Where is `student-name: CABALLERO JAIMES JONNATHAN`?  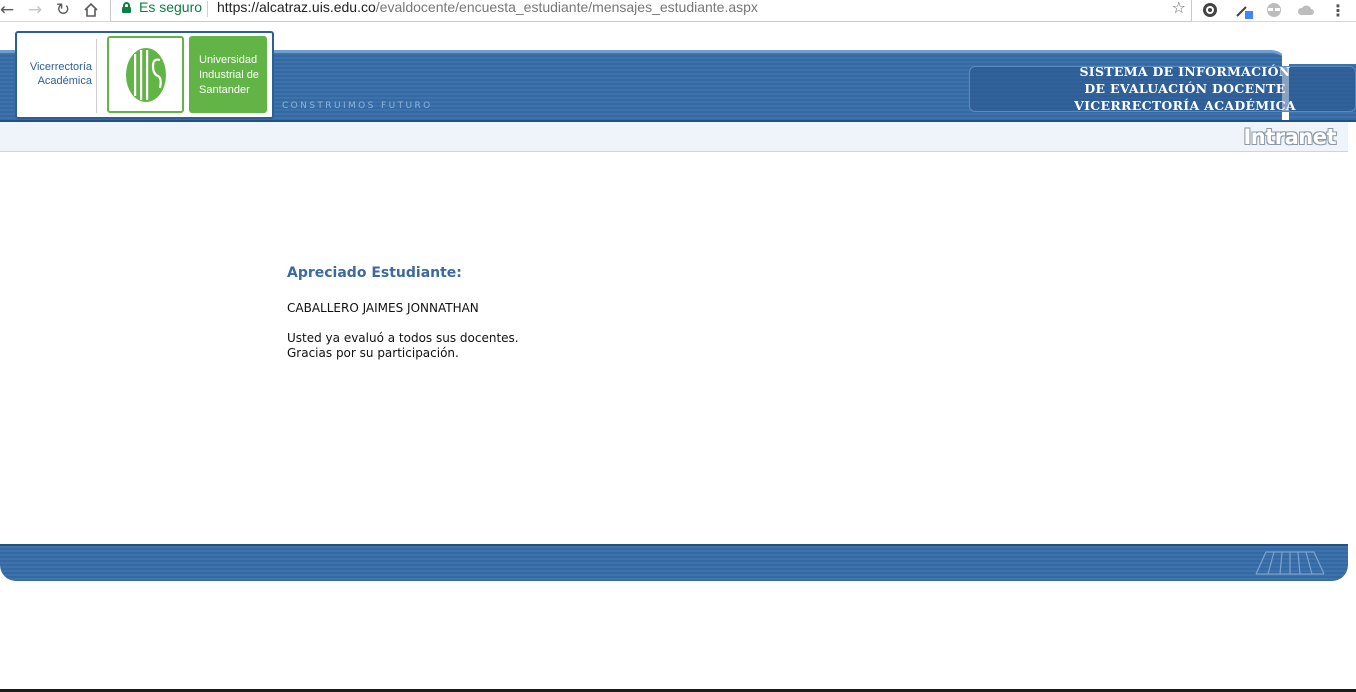 student-name: CABALLERO JAIMES JONNATHAN is located at coordinates (383, 308).